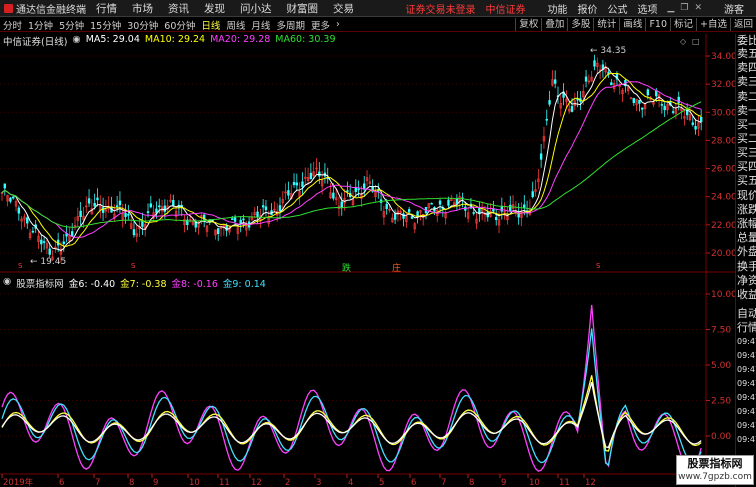  What do you see at coordinates (723, 141) in the screenshot?
I see `price-tick-label: 28.00` at bounding box center [723, 141].